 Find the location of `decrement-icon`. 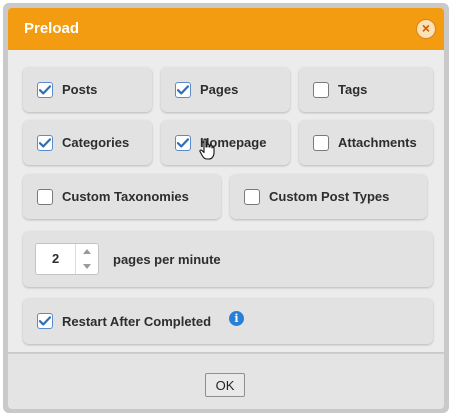

decrement-icon is located at coordinates (87, 266).